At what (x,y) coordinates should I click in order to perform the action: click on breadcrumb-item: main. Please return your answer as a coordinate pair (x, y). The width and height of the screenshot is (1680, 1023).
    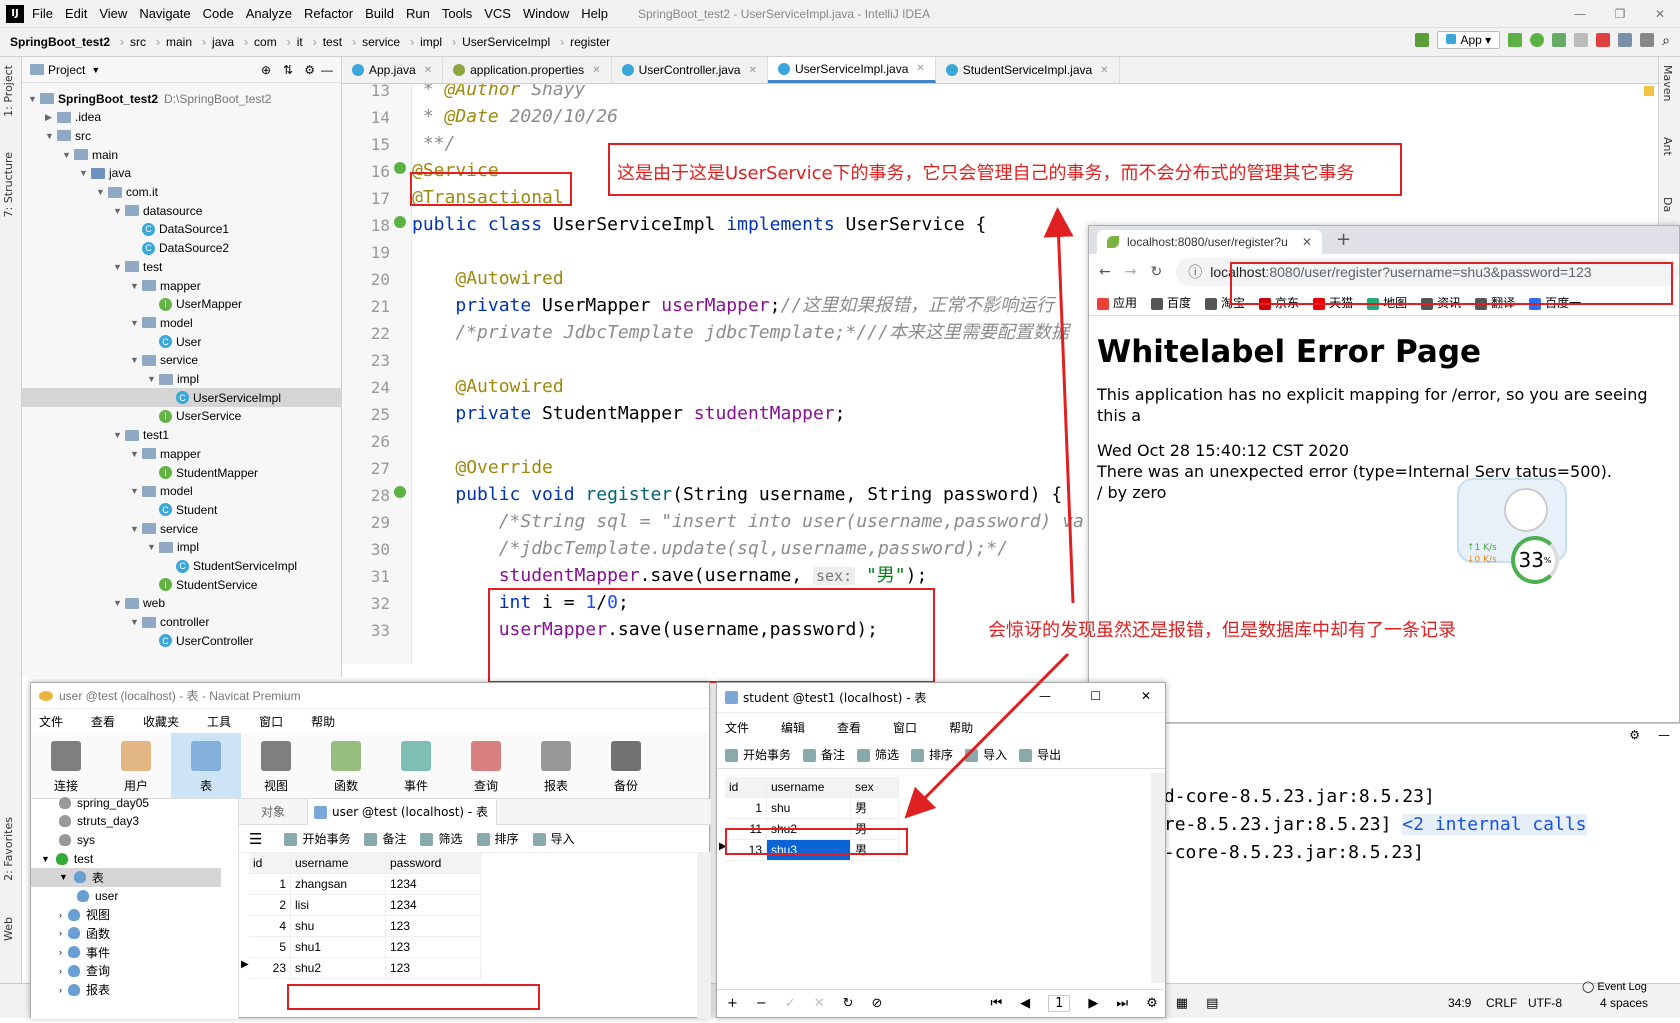
    Looking at the image, I should click on (179, 42).